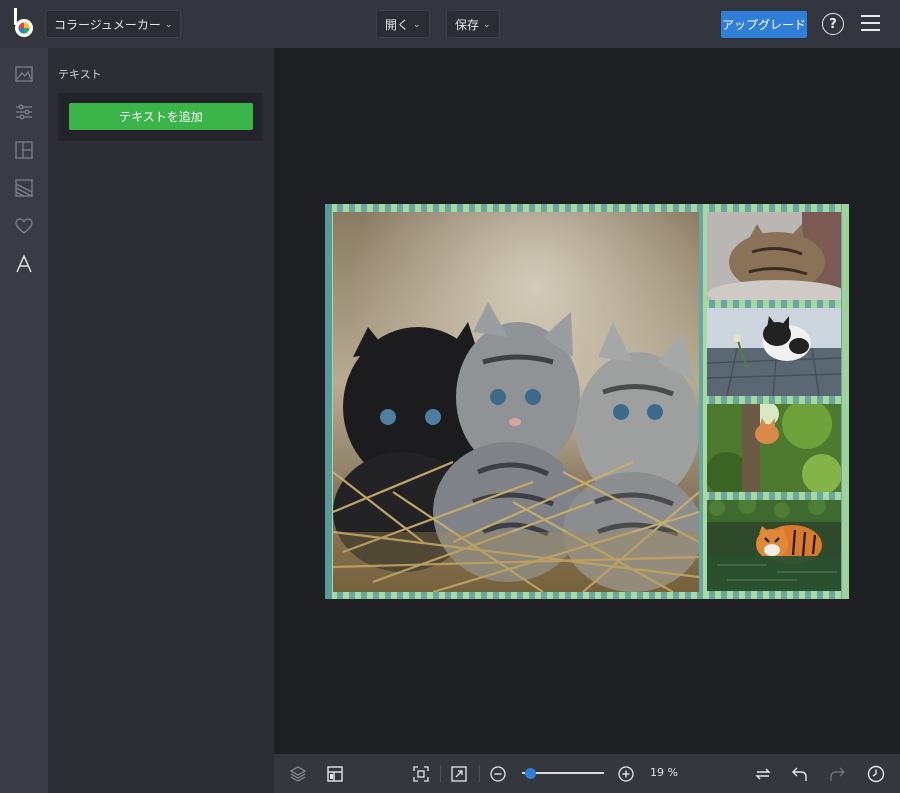  What do you see at coordinates (870, 23) in the screenshot?
I see `hamburger-menu-icon` at bounding box center [870, 23].